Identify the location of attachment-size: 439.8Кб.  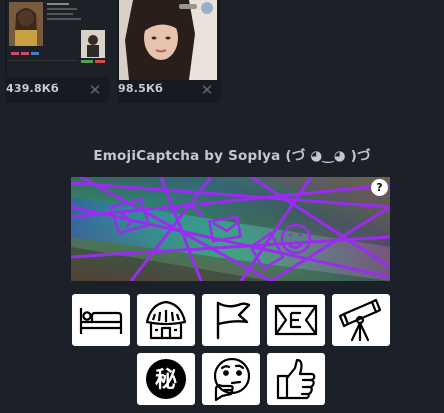
(32, 88).